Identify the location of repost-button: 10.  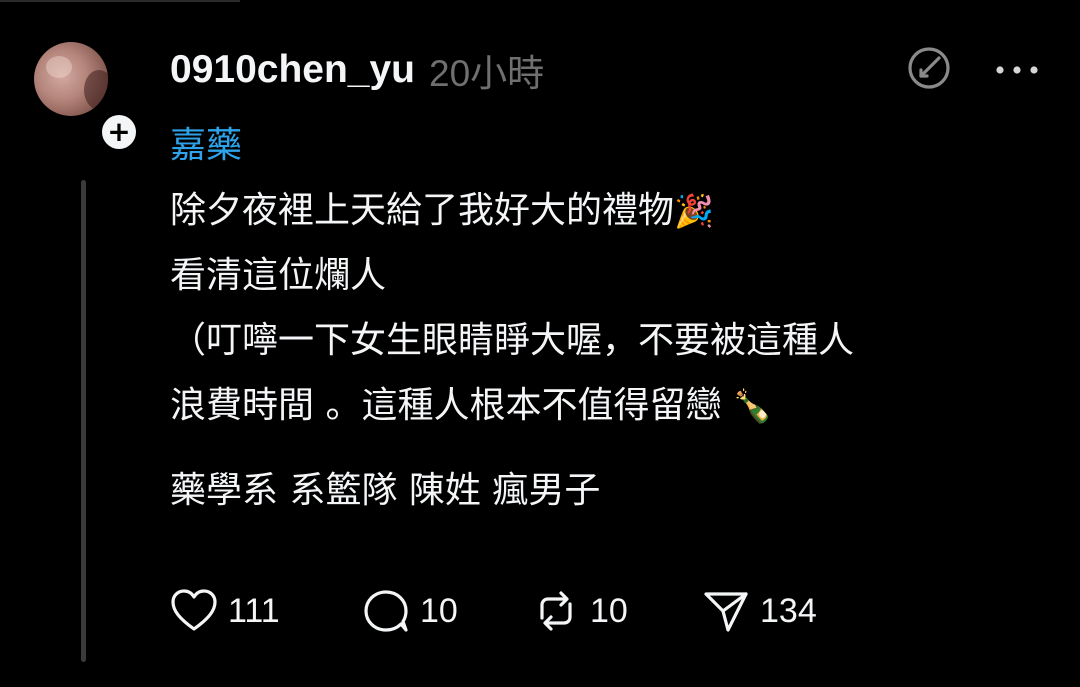
(617, 611).